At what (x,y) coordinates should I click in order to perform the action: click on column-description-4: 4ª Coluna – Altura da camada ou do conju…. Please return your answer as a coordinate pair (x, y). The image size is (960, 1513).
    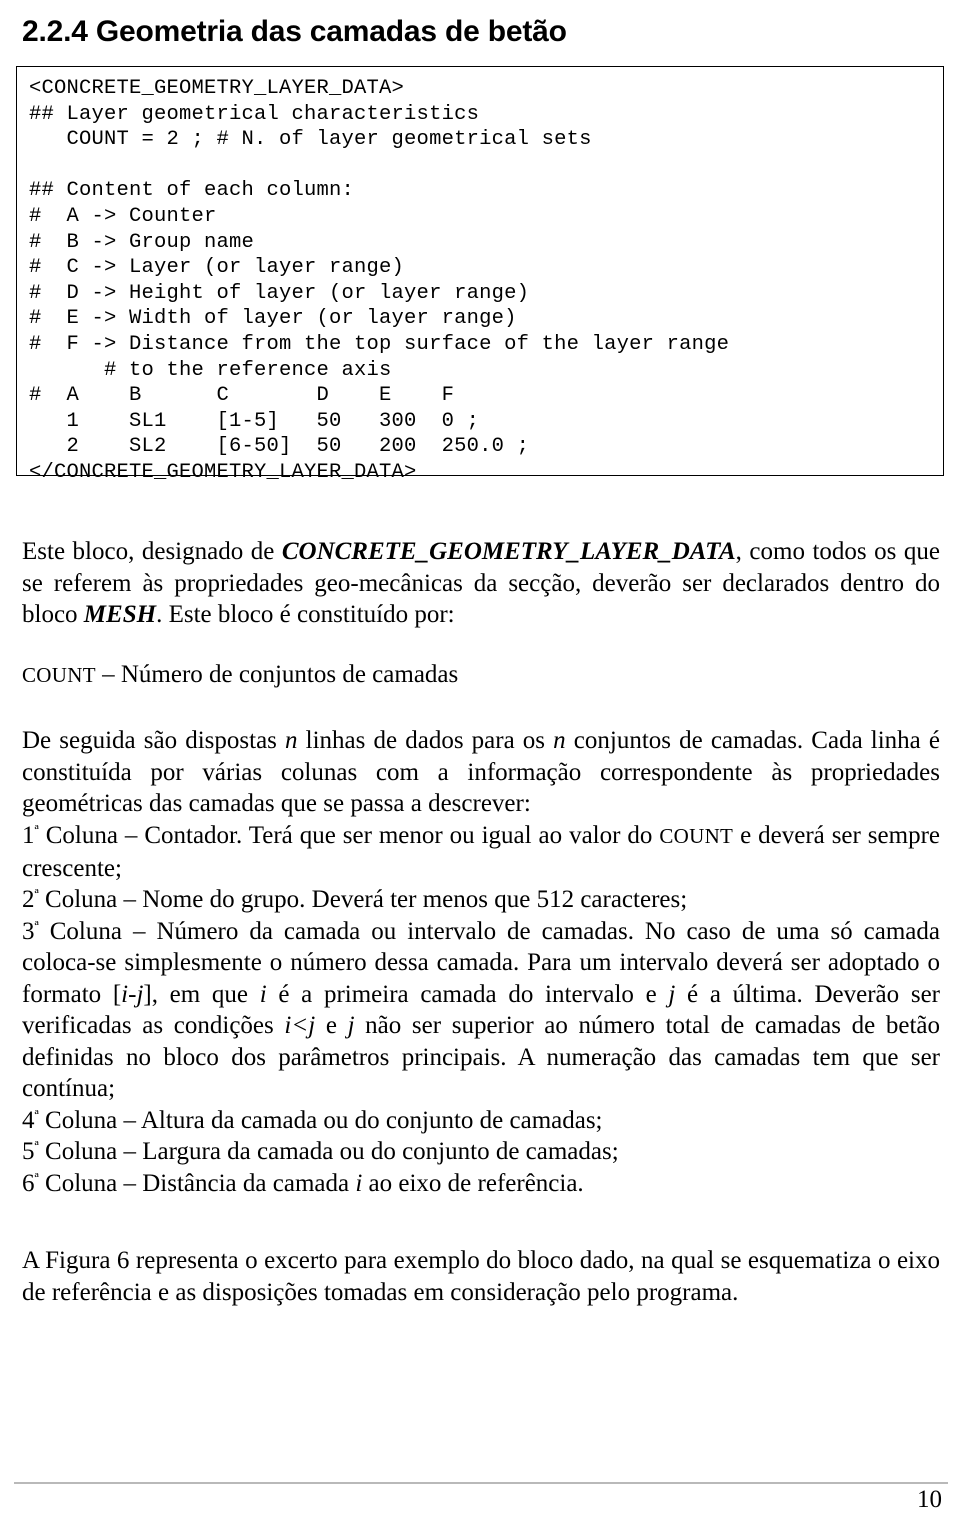
    Looking at the image, I should click on (481, 1121).